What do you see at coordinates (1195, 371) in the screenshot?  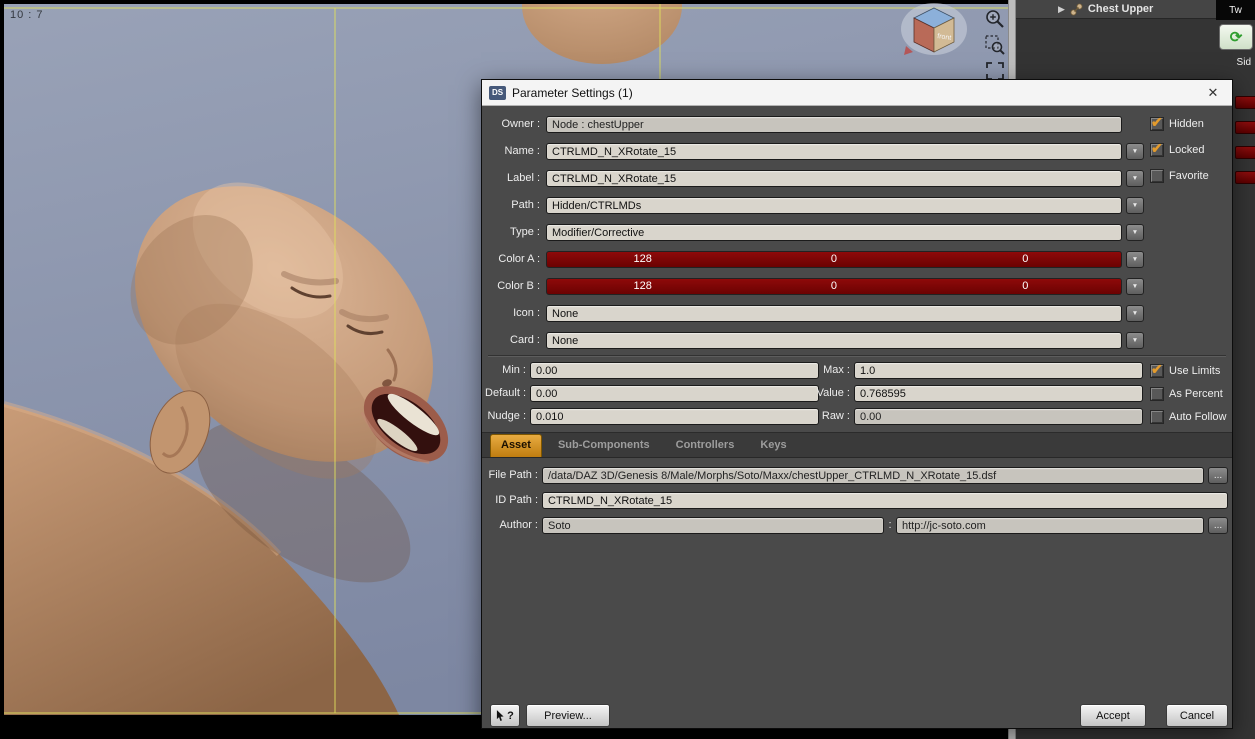 I see `use-limits-checkbox-label: Use Limits` at bounding box center [1195, 371].